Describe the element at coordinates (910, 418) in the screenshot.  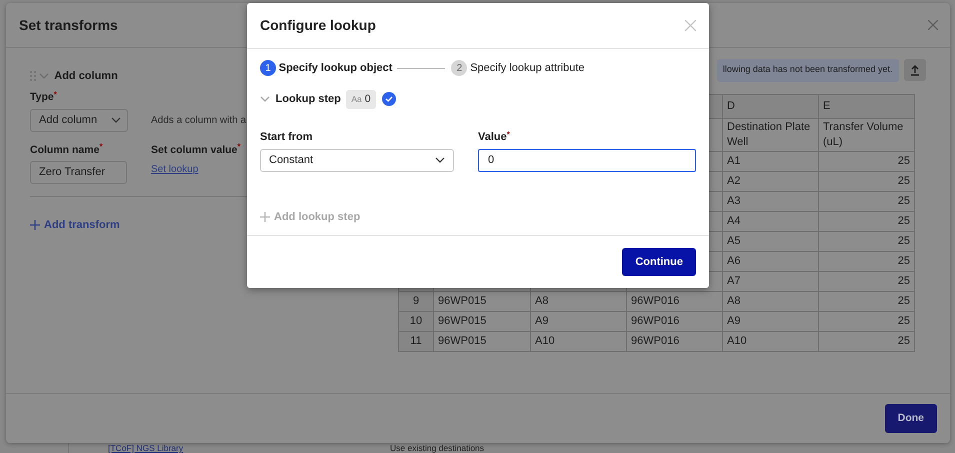
I see `done-button: Done` at that location.